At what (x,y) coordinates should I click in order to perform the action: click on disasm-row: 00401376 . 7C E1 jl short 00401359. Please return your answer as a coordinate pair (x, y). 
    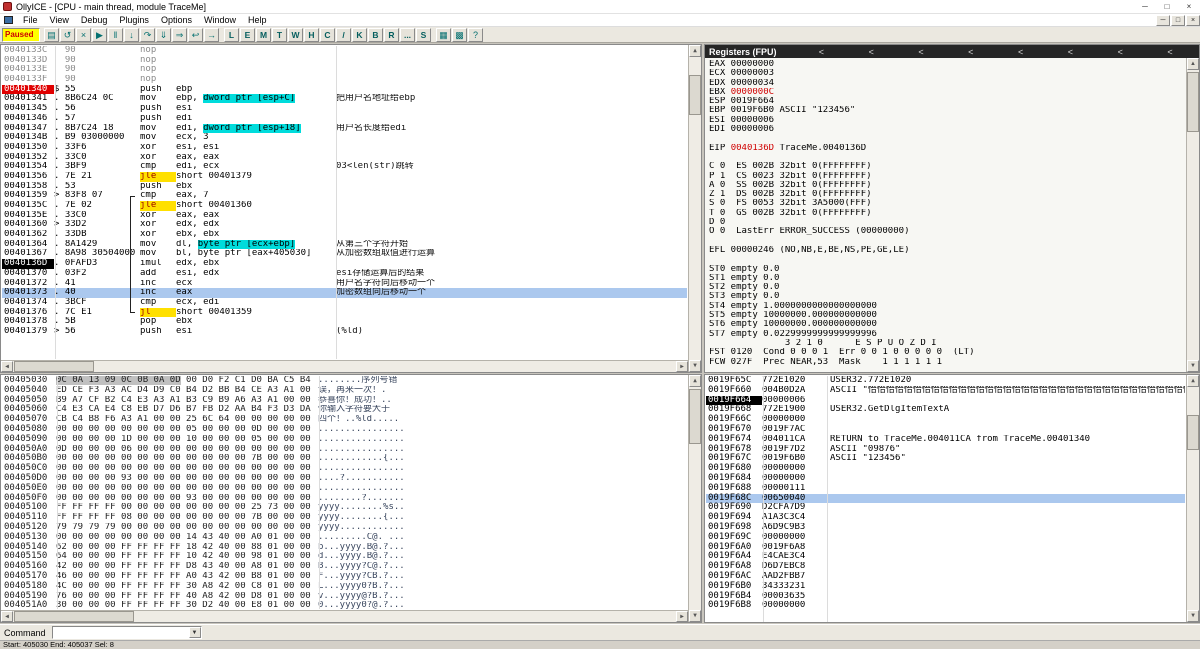
    Looking at the image, I should click on (344, 312).